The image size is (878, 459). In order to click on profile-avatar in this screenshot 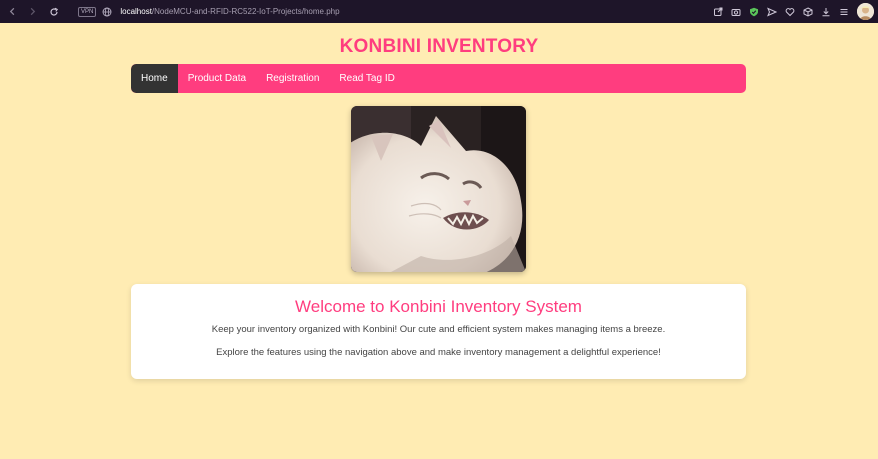, I will do `click(865, 11)`.